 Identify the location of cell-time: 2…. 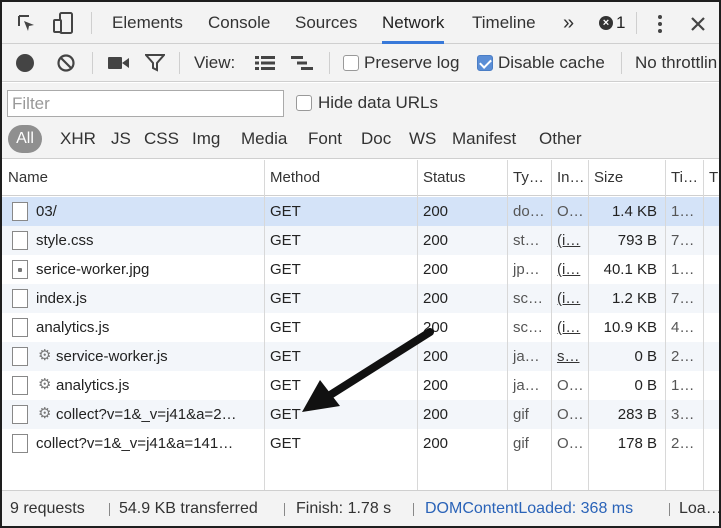
(683, 356).